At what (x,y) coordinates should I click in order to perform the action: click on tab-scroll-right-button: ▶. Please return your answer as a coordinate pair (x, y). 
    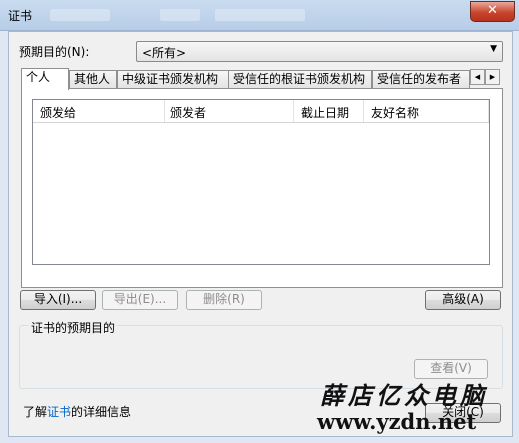
    Looking at the image, I should click on (492, 77).